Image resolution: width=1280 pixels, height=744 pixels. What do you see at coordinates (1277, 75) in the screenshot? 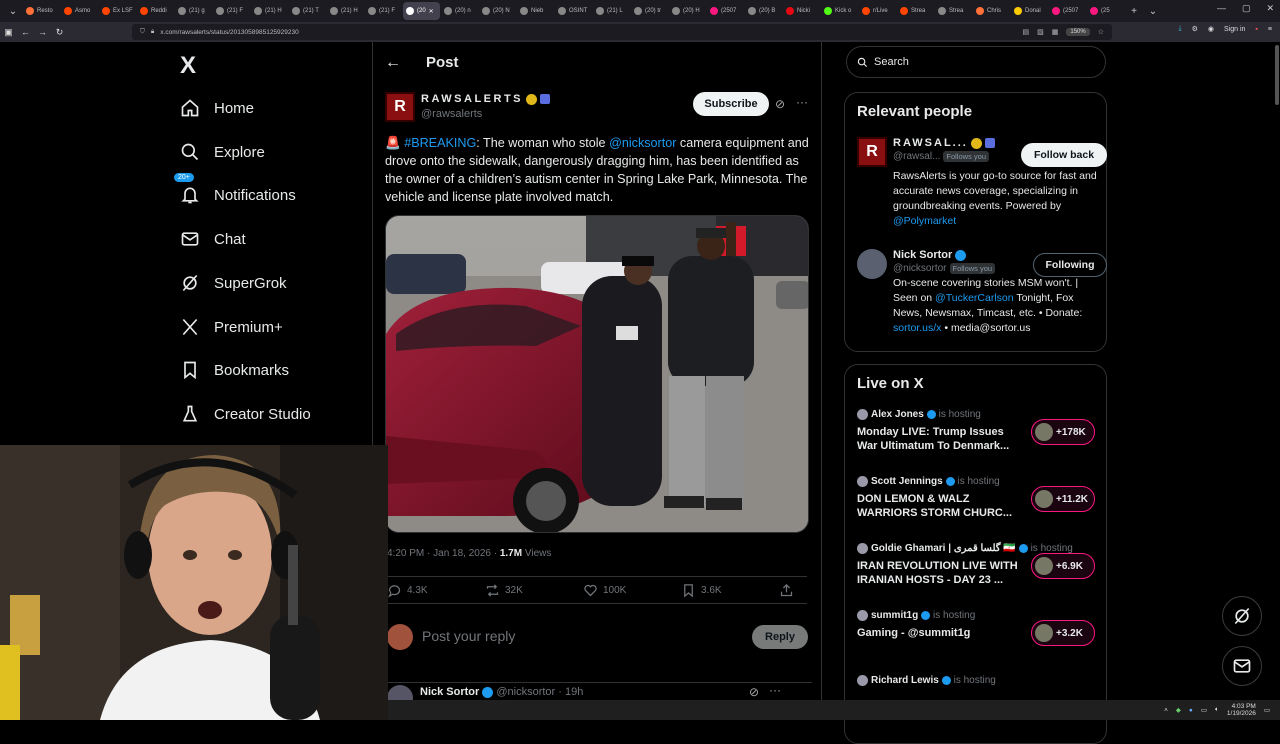
I see `scrollbar` at bounding box center [1277, 75].